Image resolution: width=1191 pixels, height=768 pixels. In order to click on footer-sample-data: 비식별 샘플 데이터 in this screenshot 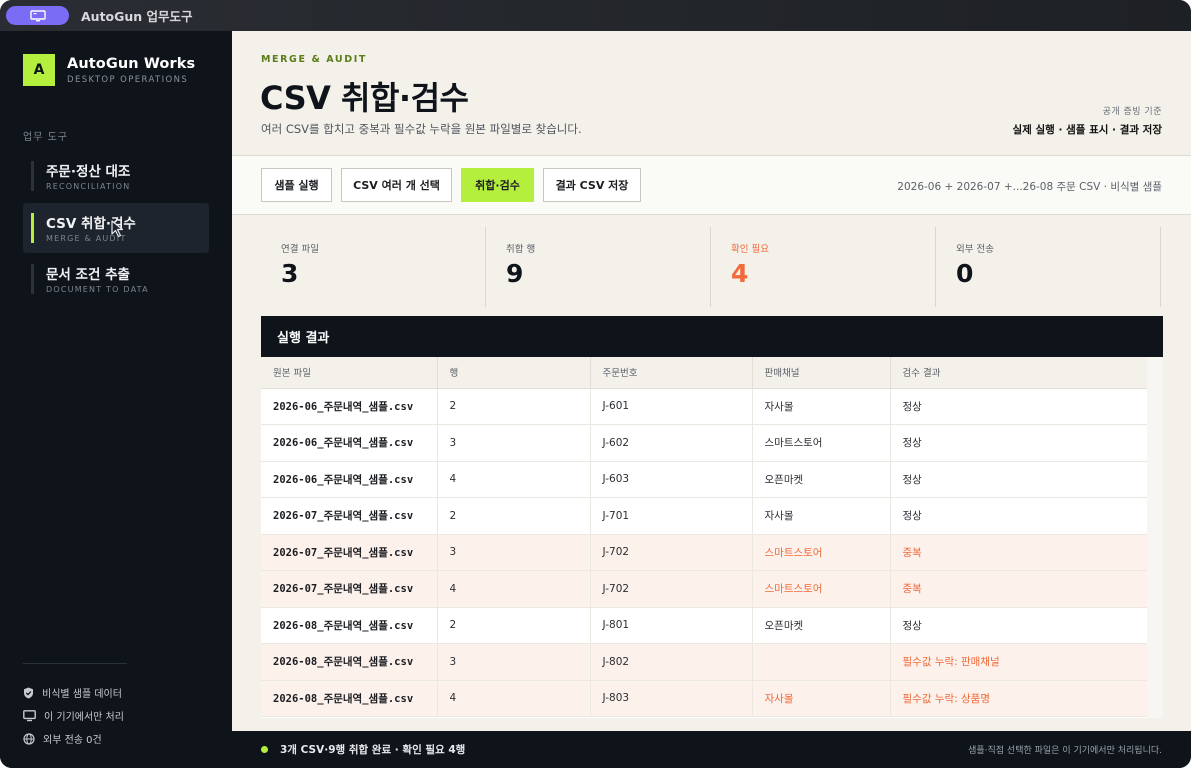, I will do `click(72, 692)`.